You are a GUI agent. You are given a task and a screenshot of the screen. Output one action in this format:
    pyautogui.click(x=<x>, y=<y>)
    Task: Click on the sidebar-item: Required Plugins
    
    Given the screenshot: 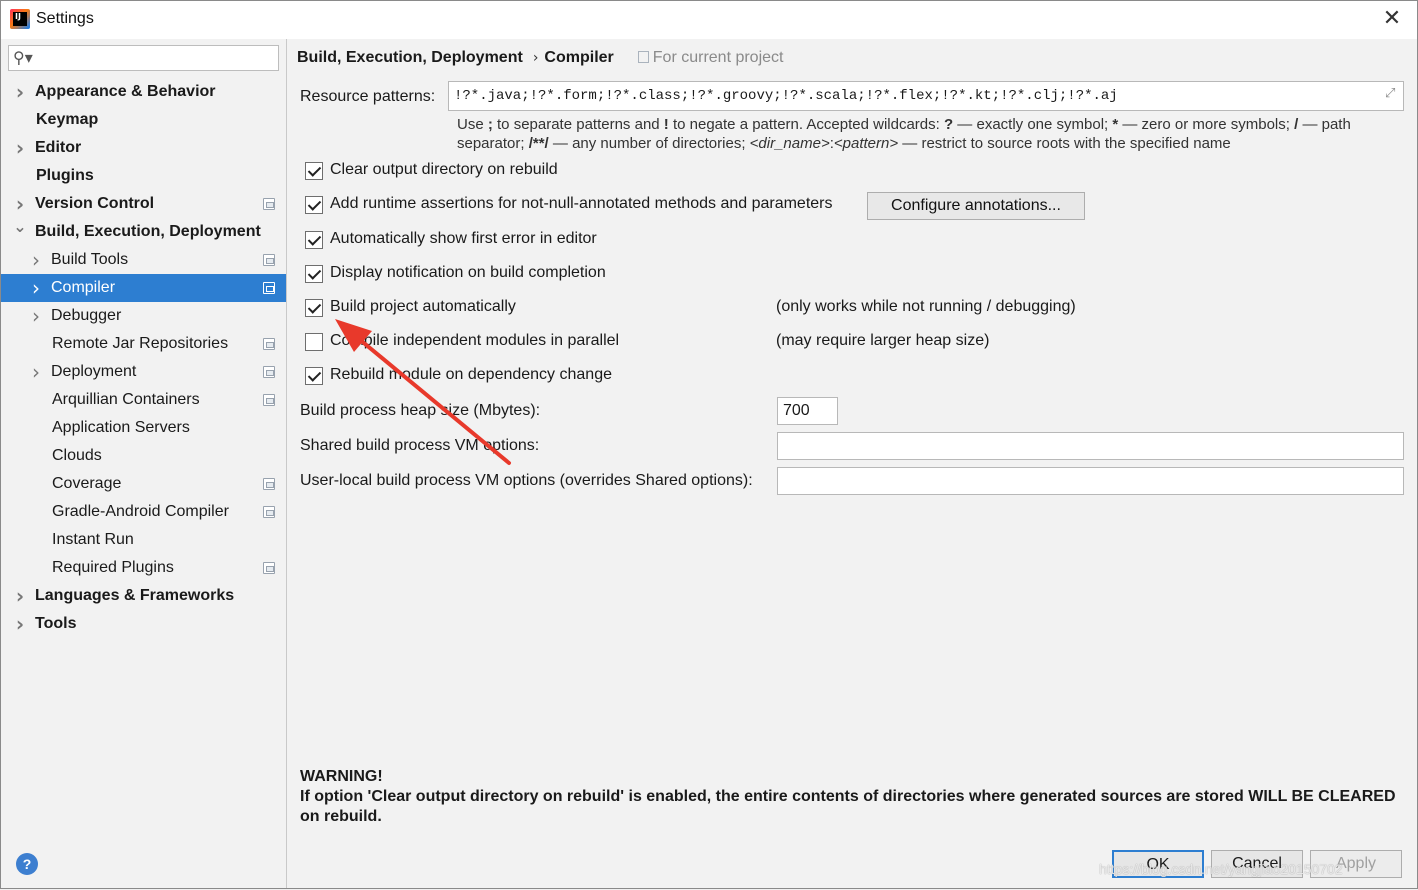 What is the action you would take?
    pyautogui.click(x=143, y=568)
    